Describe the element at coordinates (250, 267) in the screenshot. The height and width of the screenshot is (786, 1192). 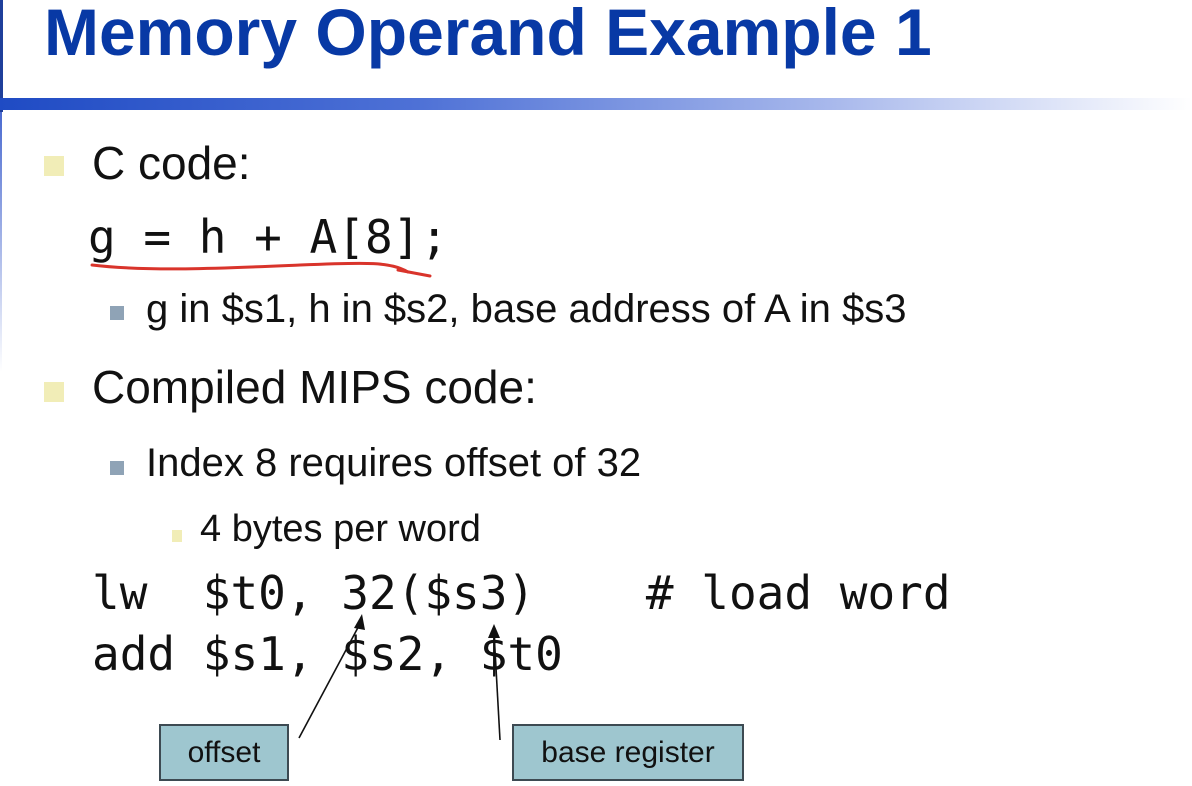
I see `handwritten-red-underline` at that location.